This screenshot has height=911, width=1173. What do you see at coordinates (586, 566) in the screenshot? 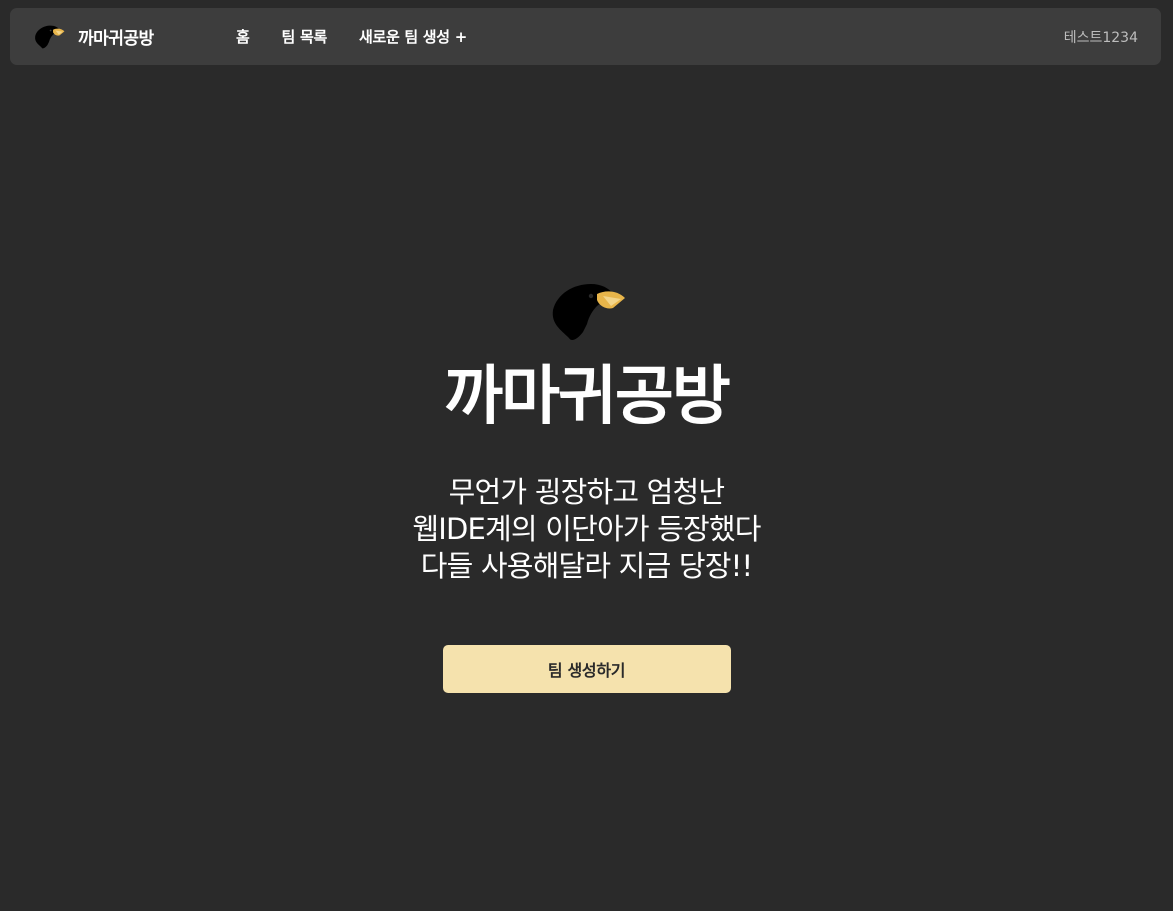
I see `hero-subtitle-line: 다들 사용해달라 지금 당장!!` at bounding box center [586, 566].